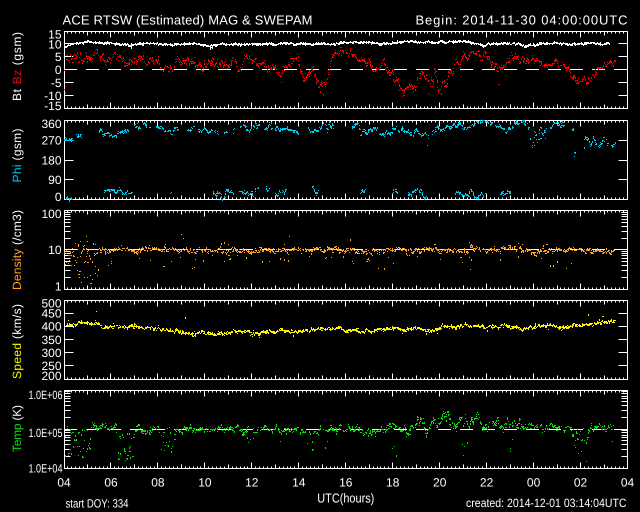 This screenshot has height=512, width=640. What do you see at coordinates (51, 160) in the screenshot?
I see `svg-text: 180` at bounding box center [51, 160].